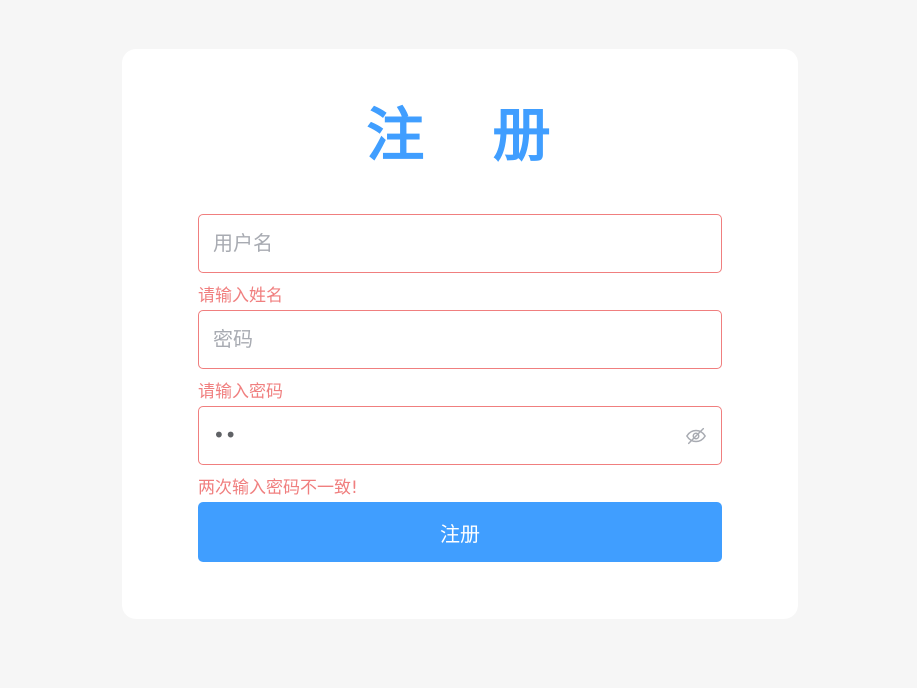 This screenshot has width=917, height=688. I want to click on username-error: 请输入姓名, so click(240, 296).